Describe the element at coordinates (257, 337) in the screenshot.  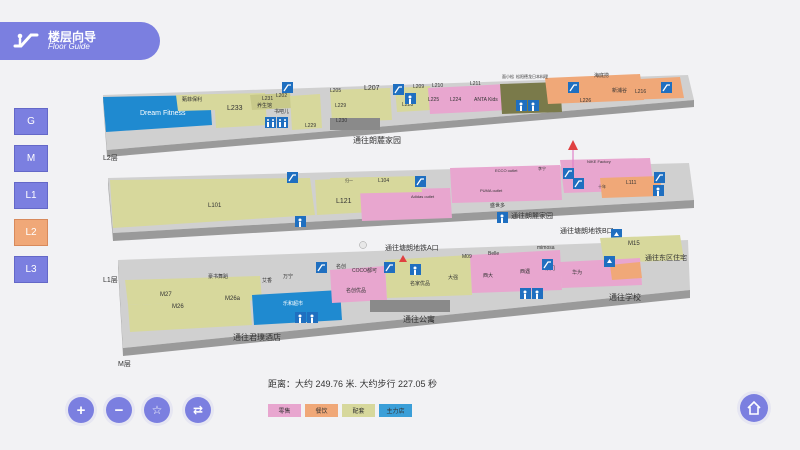
I see `label-to-hotel: 通往君璞酒店` at that location.